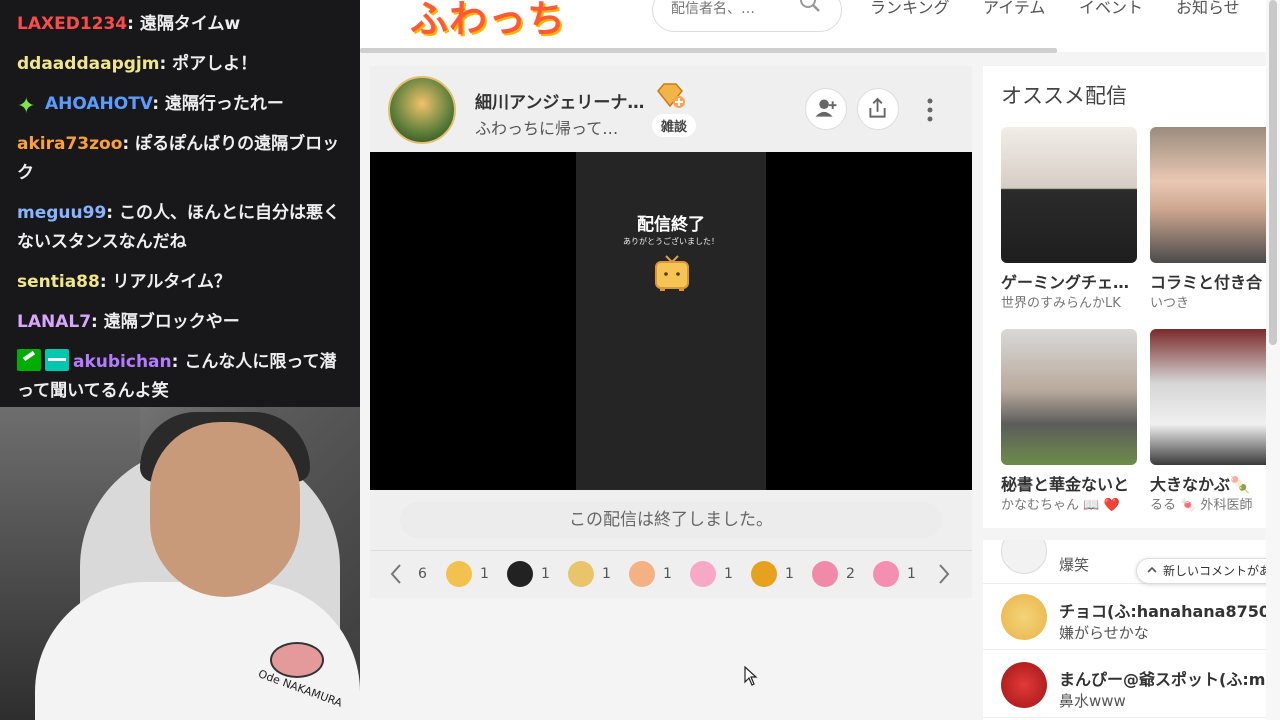 The image size is (1280, 720). I want to click on character-gift-icon, so click(886, 574).